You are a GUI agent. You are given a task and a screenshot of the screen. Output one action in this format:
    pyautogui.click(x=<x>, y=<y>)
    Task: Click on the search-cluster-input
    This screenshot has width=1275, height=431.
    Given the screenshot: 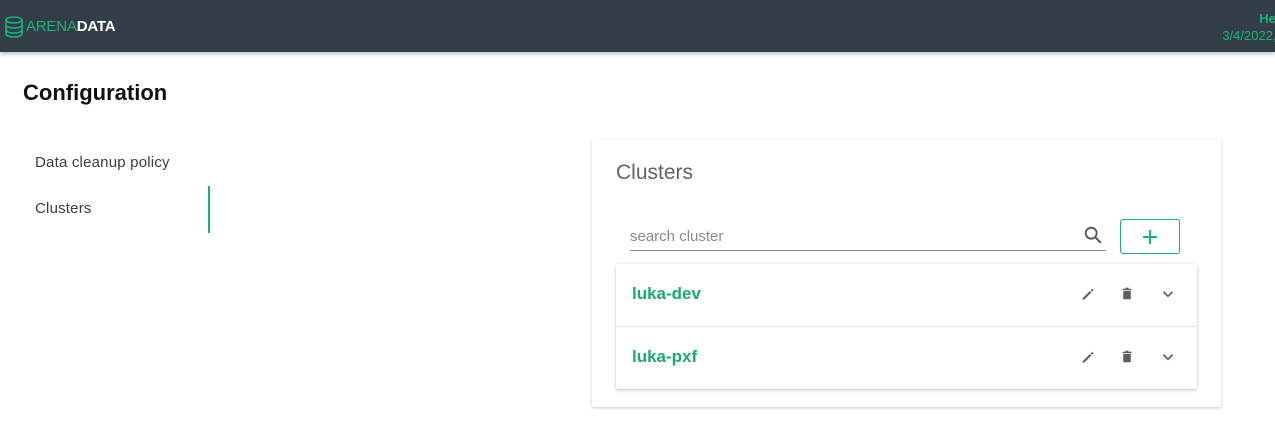 What is the action you would take?
    pyautogui.click(x=850, y=236)
    